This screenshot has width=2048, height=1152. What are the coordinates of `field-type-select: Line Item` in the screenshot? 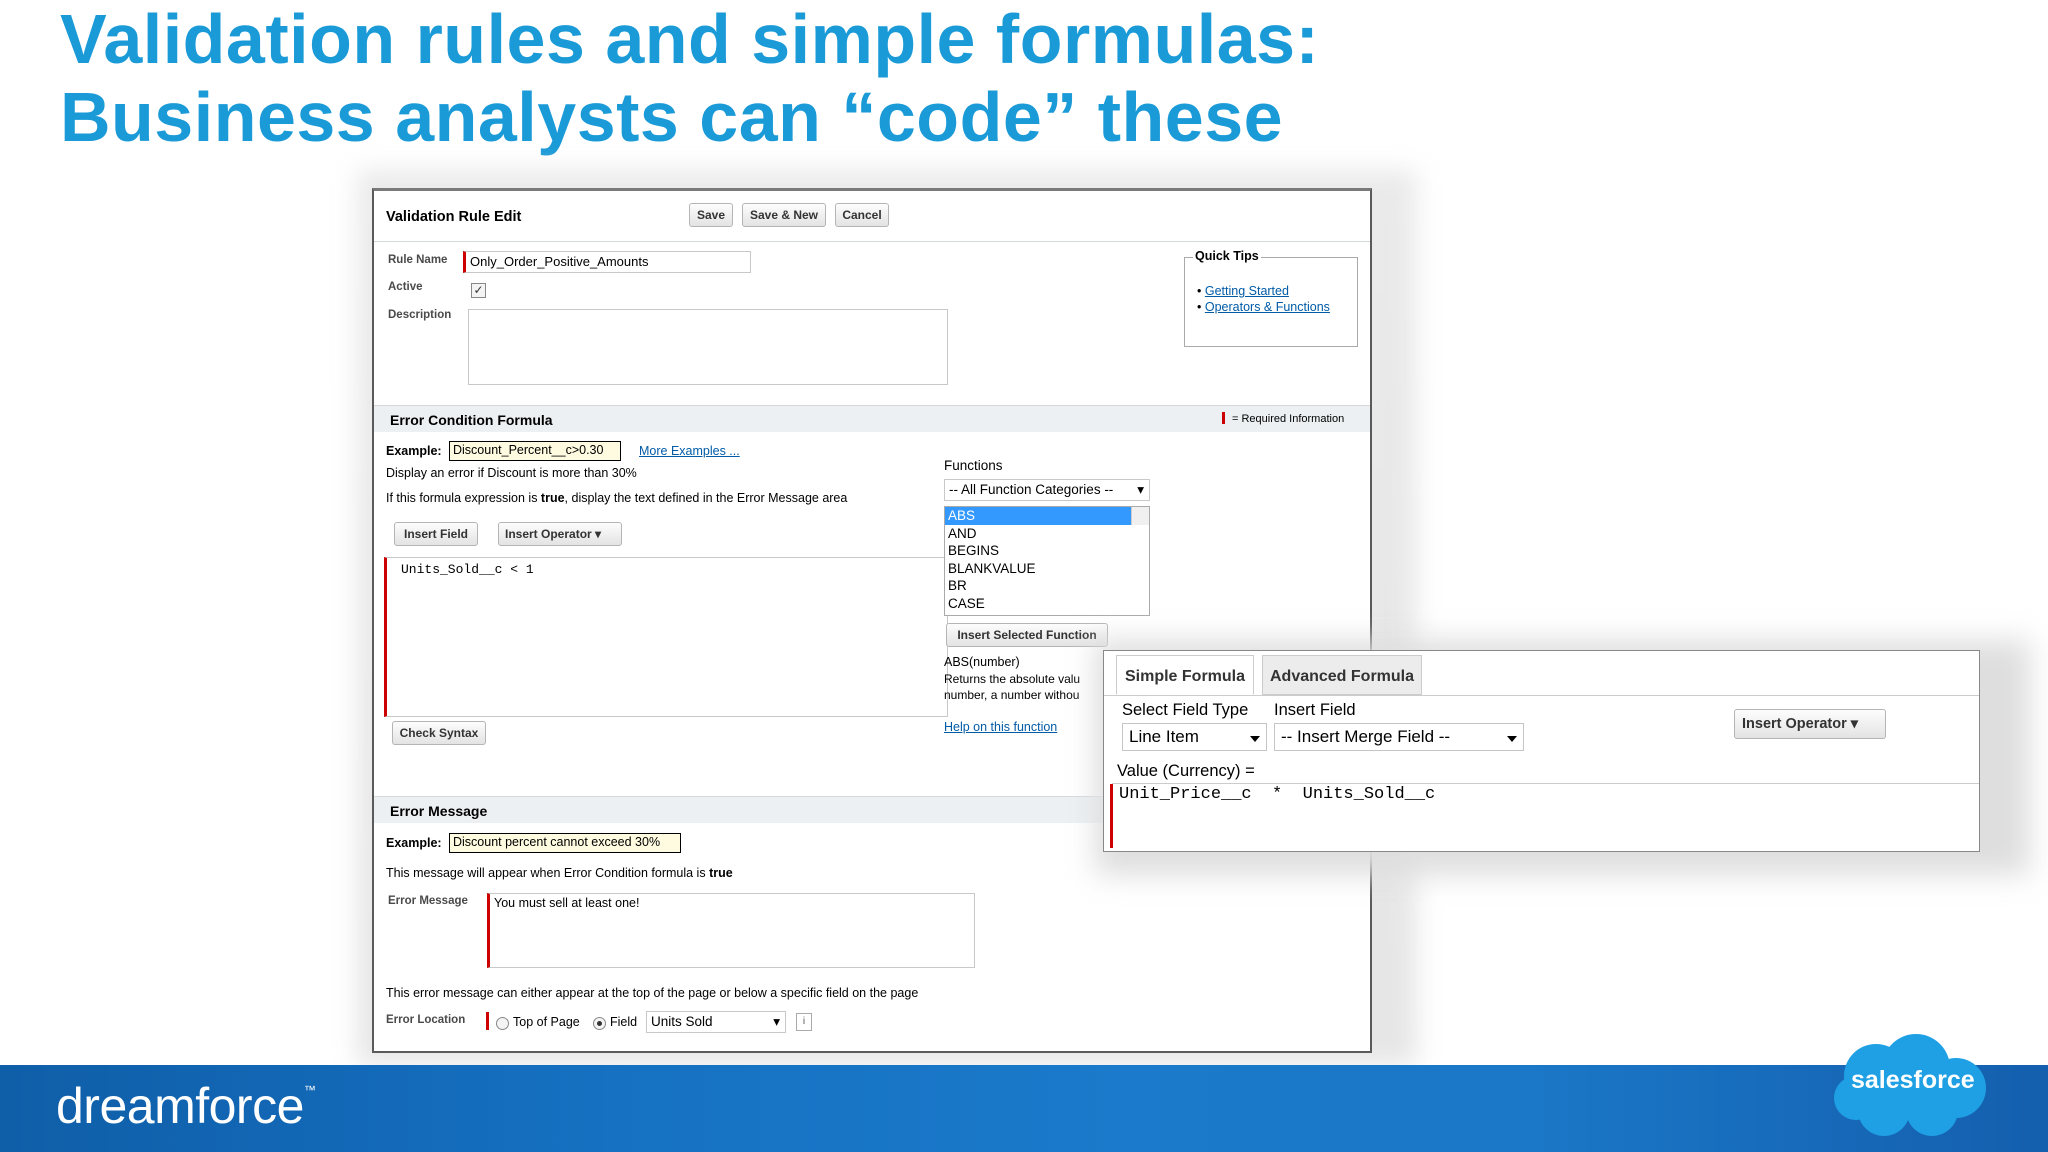 It's located at (1194, 737).